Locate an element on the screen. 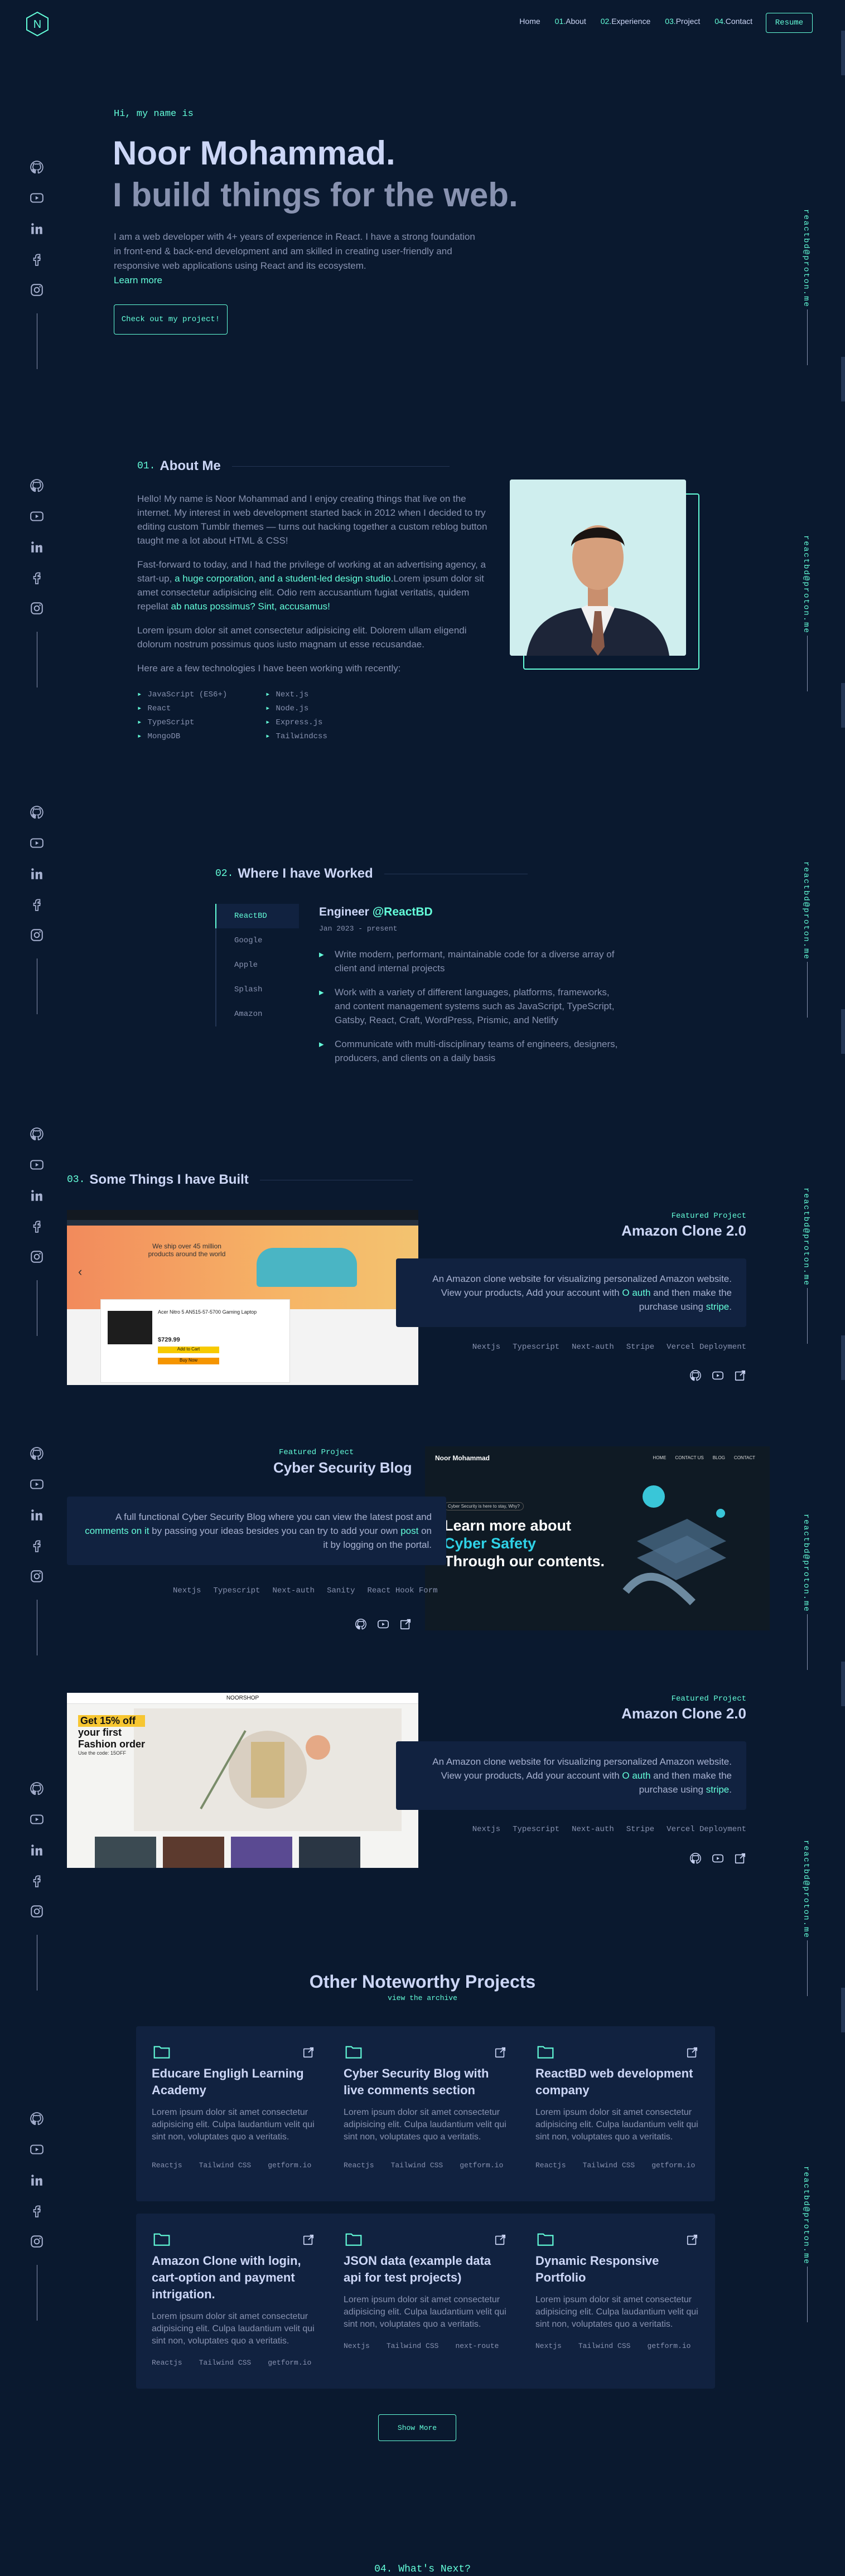 The image size is (845, 2576). nav-contact: 04.Contact is located at coordinates (733, 21).